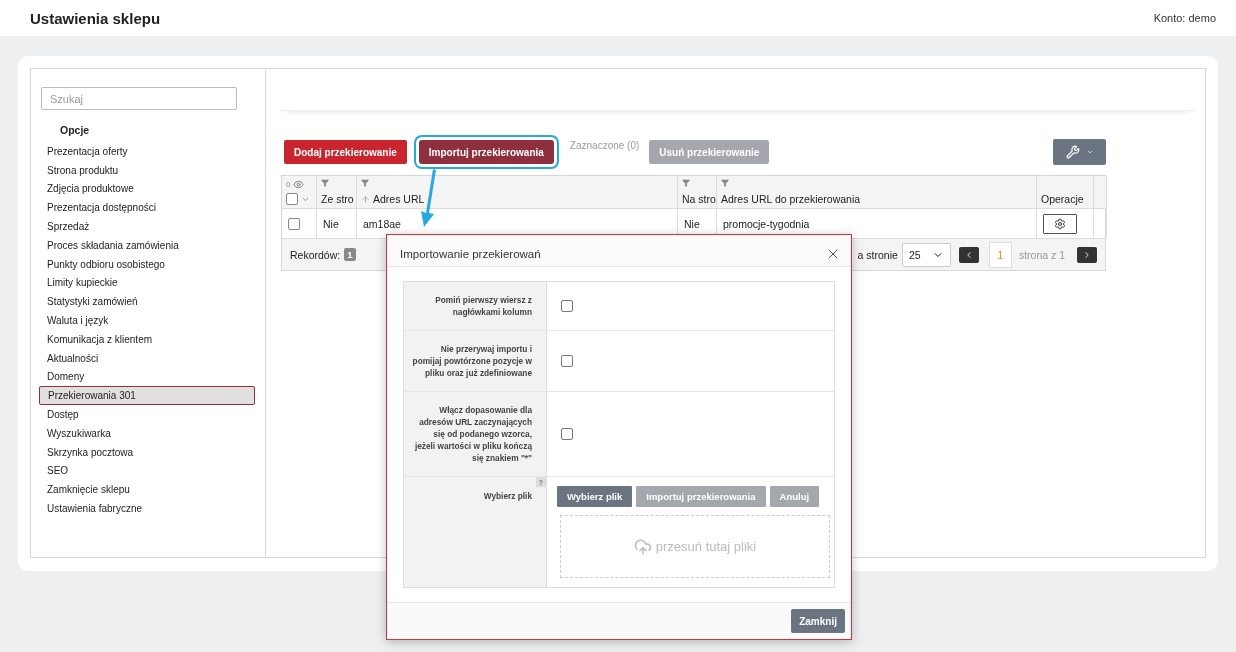 The height and width of the screenshot is (652, 1236). I want to click on sidebar-item: Proces składania zamówienia, so click(147, 245).